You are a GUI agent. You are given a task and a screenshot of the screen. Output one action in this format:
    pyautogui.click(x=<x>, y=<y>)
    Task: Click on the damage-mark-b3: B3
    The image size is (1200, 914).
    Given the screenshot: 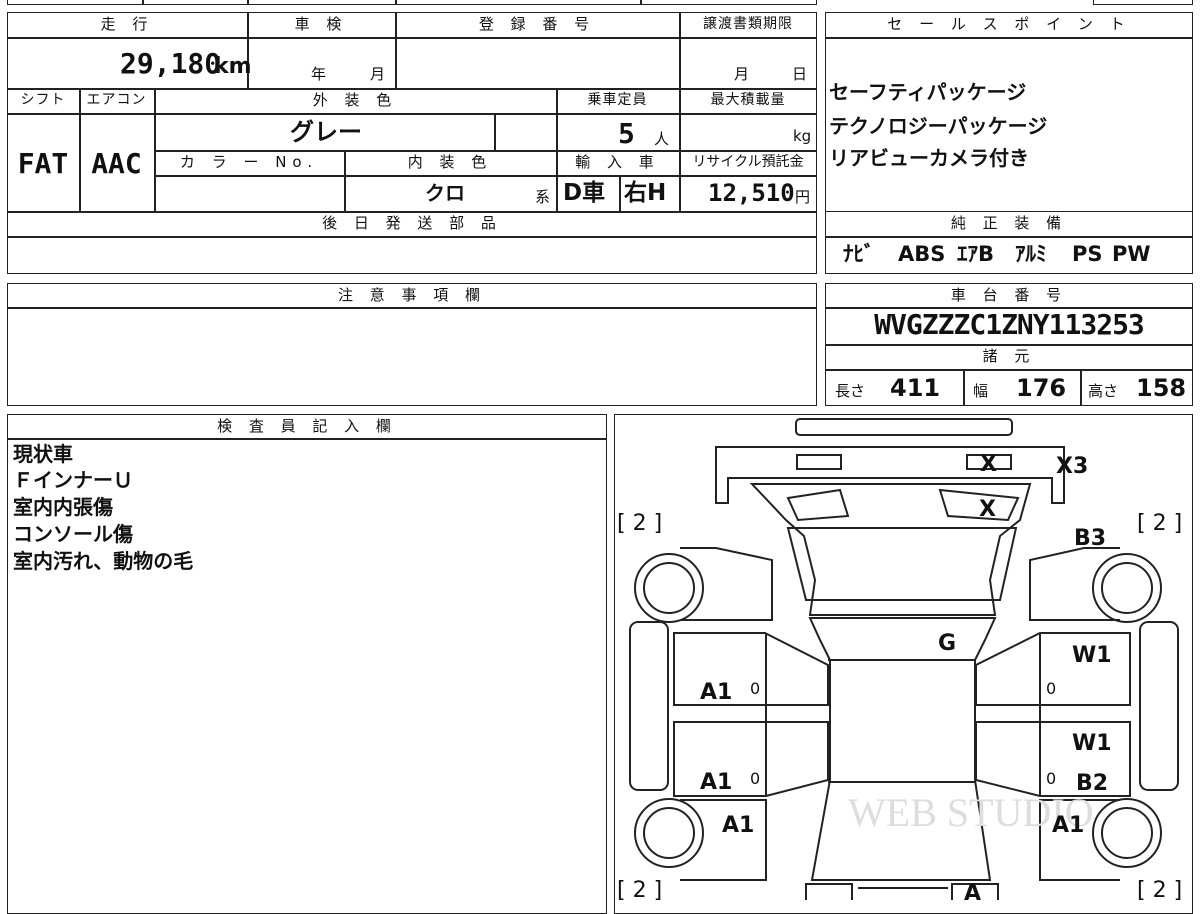 What is the action you would take?
    pyautogui.click(x=1090, y=538)
    